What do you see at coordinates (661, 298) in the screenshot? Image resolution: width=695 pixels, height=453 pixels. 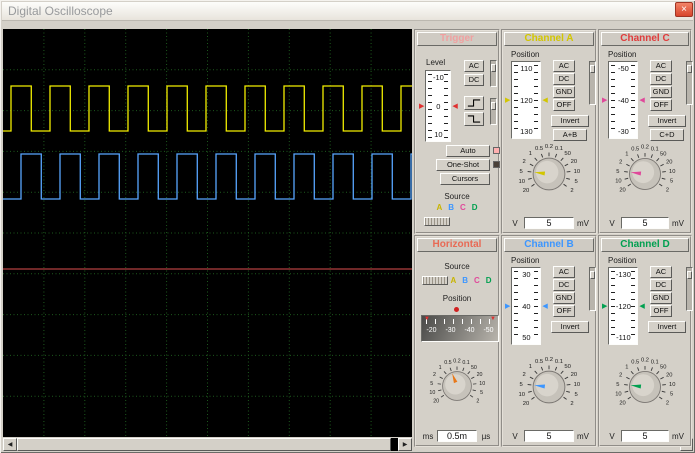 I see `channel-d-gnd-button: GND` at bounding box center [661, 298].